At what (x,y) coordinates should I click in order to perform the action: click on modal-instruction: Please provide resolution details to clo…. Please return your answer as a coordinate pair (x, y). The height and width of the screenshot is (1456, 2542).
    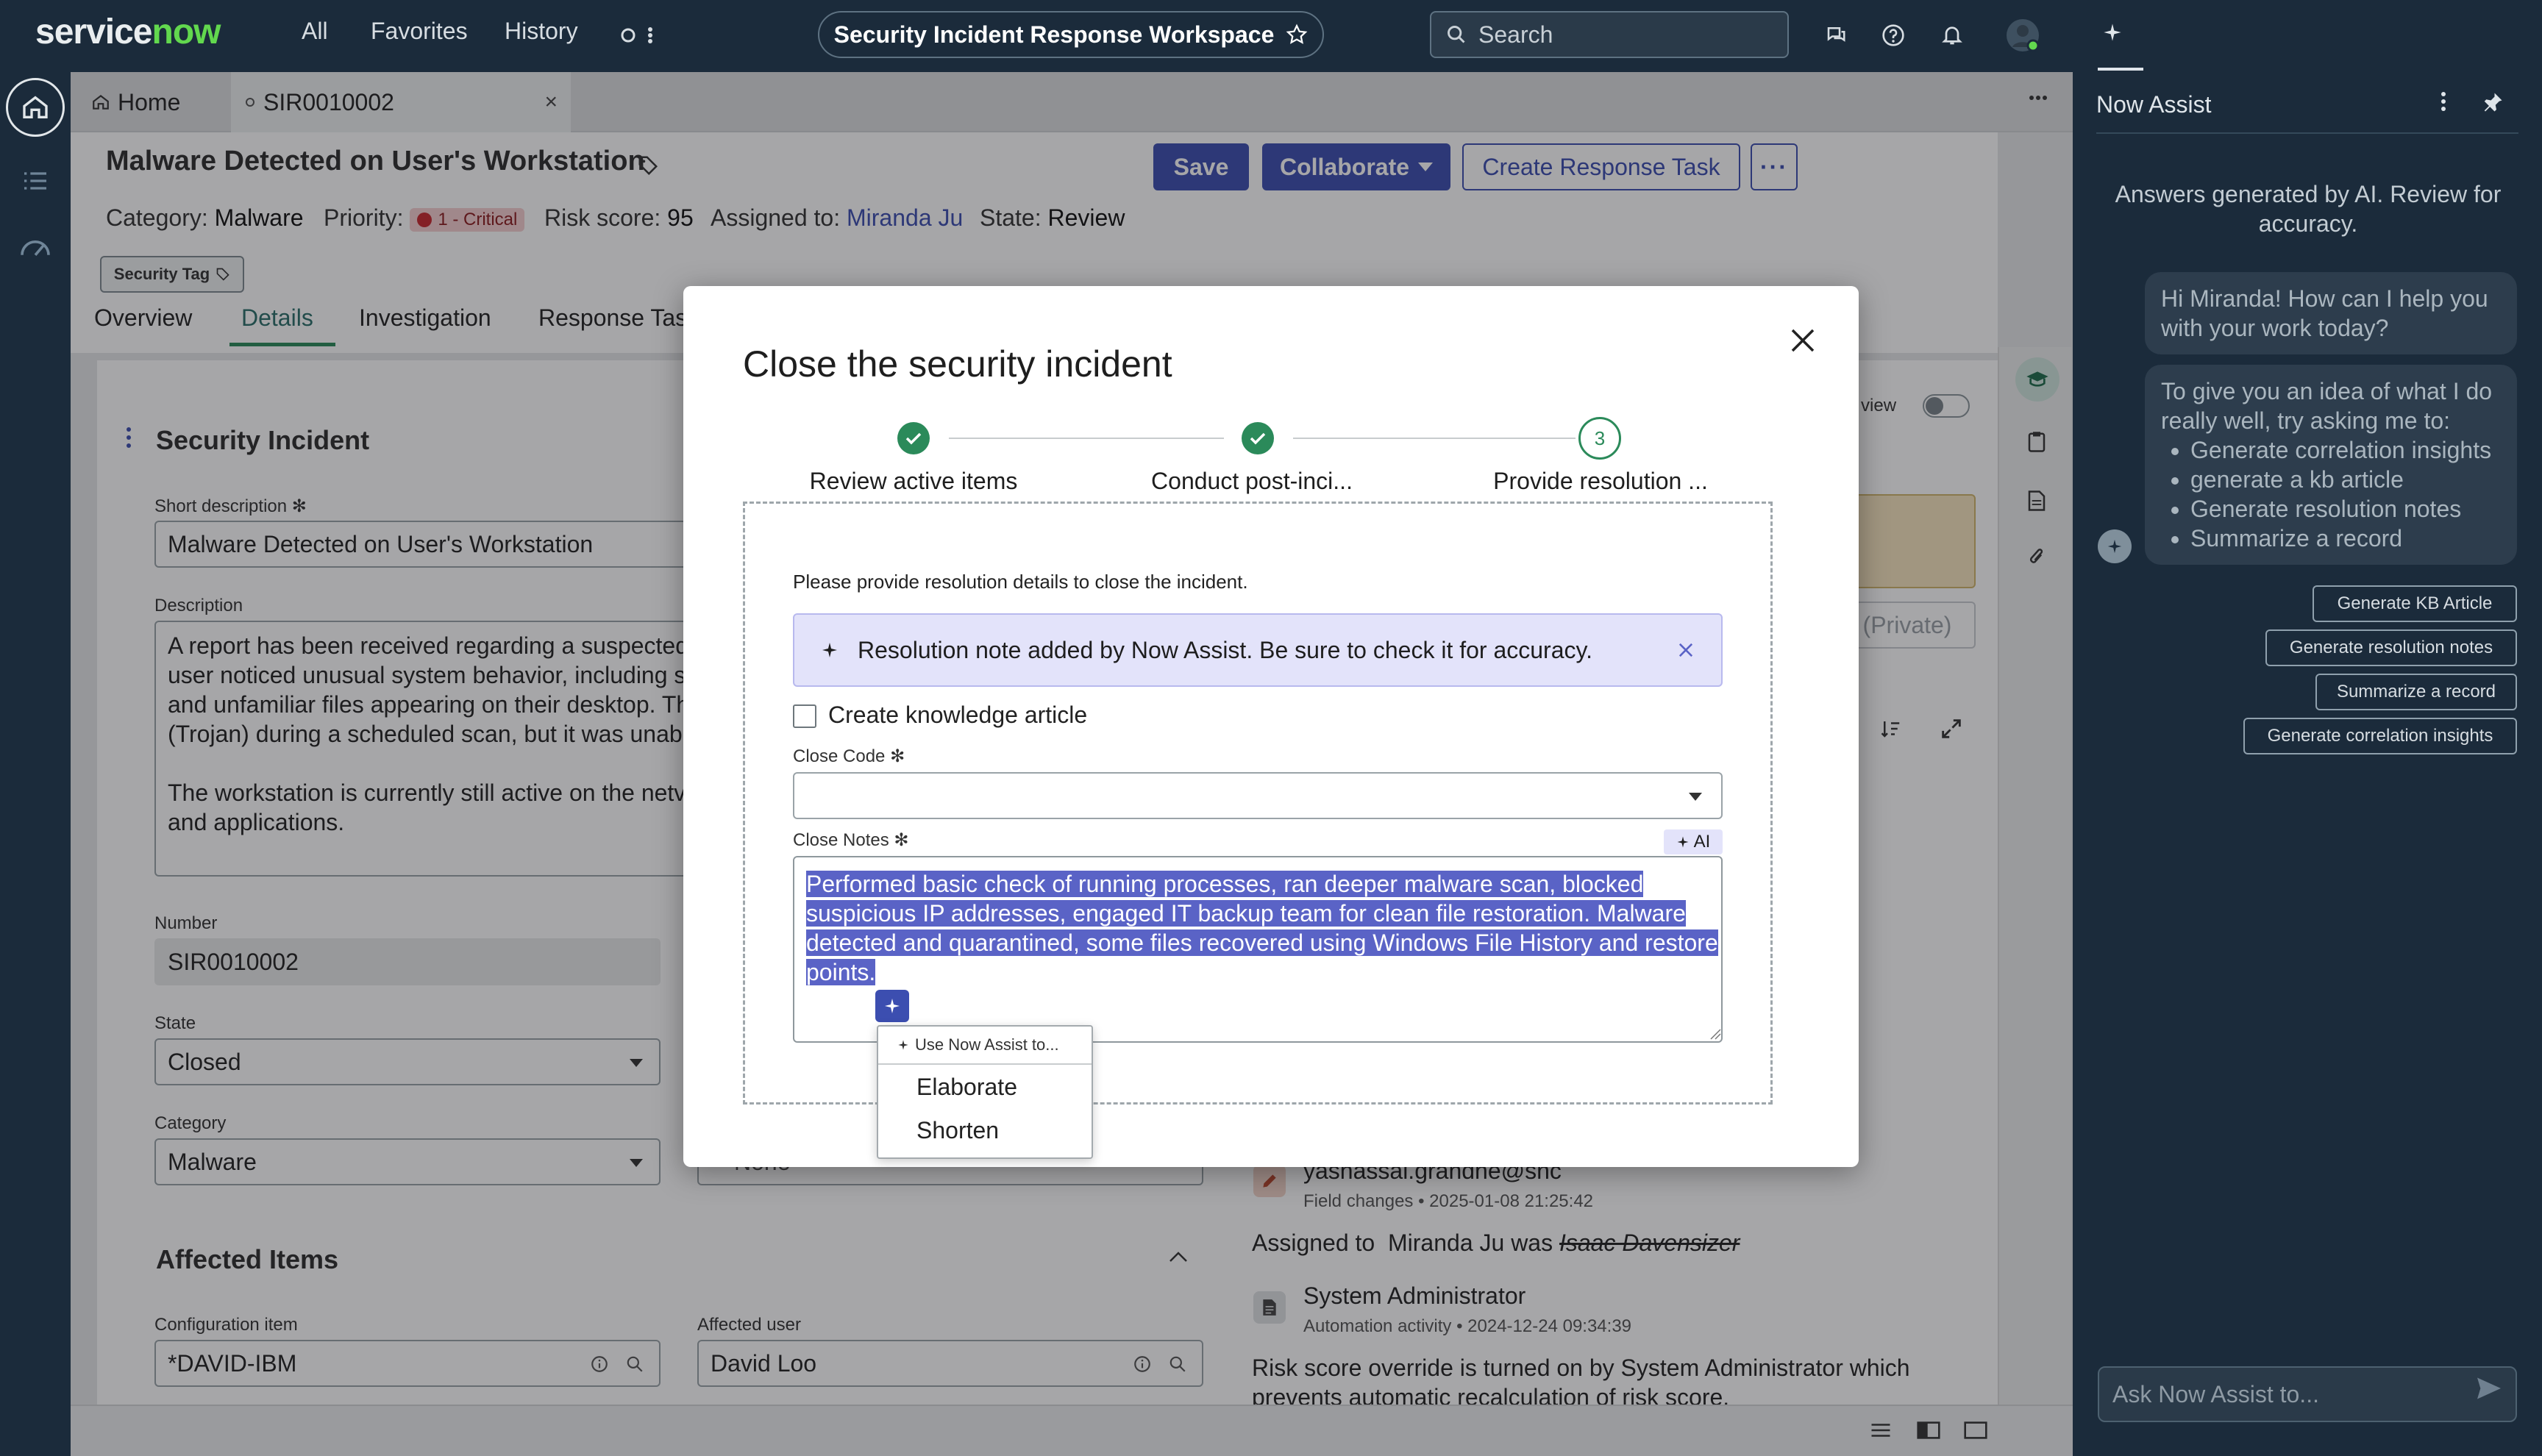
    Looking at the image, I should click on (1021, 582).